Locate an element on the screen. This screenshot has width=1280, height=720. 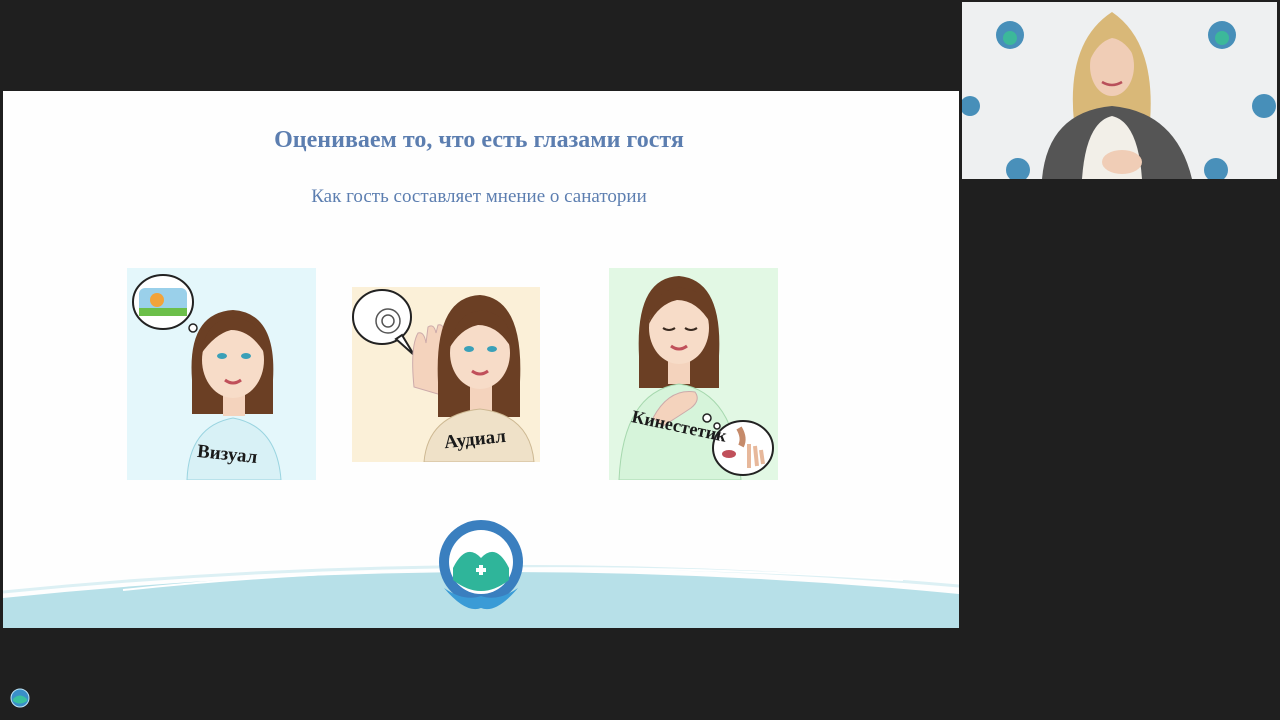
card-auditory: Аудиал is located at coordinates (446, 374).